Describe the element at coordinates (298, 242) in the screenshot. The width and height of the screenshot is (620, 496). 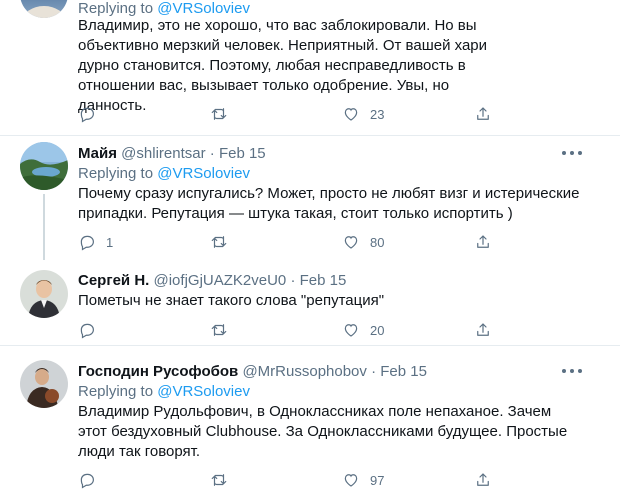
I see `tweet-actions: 1 80` at that location.